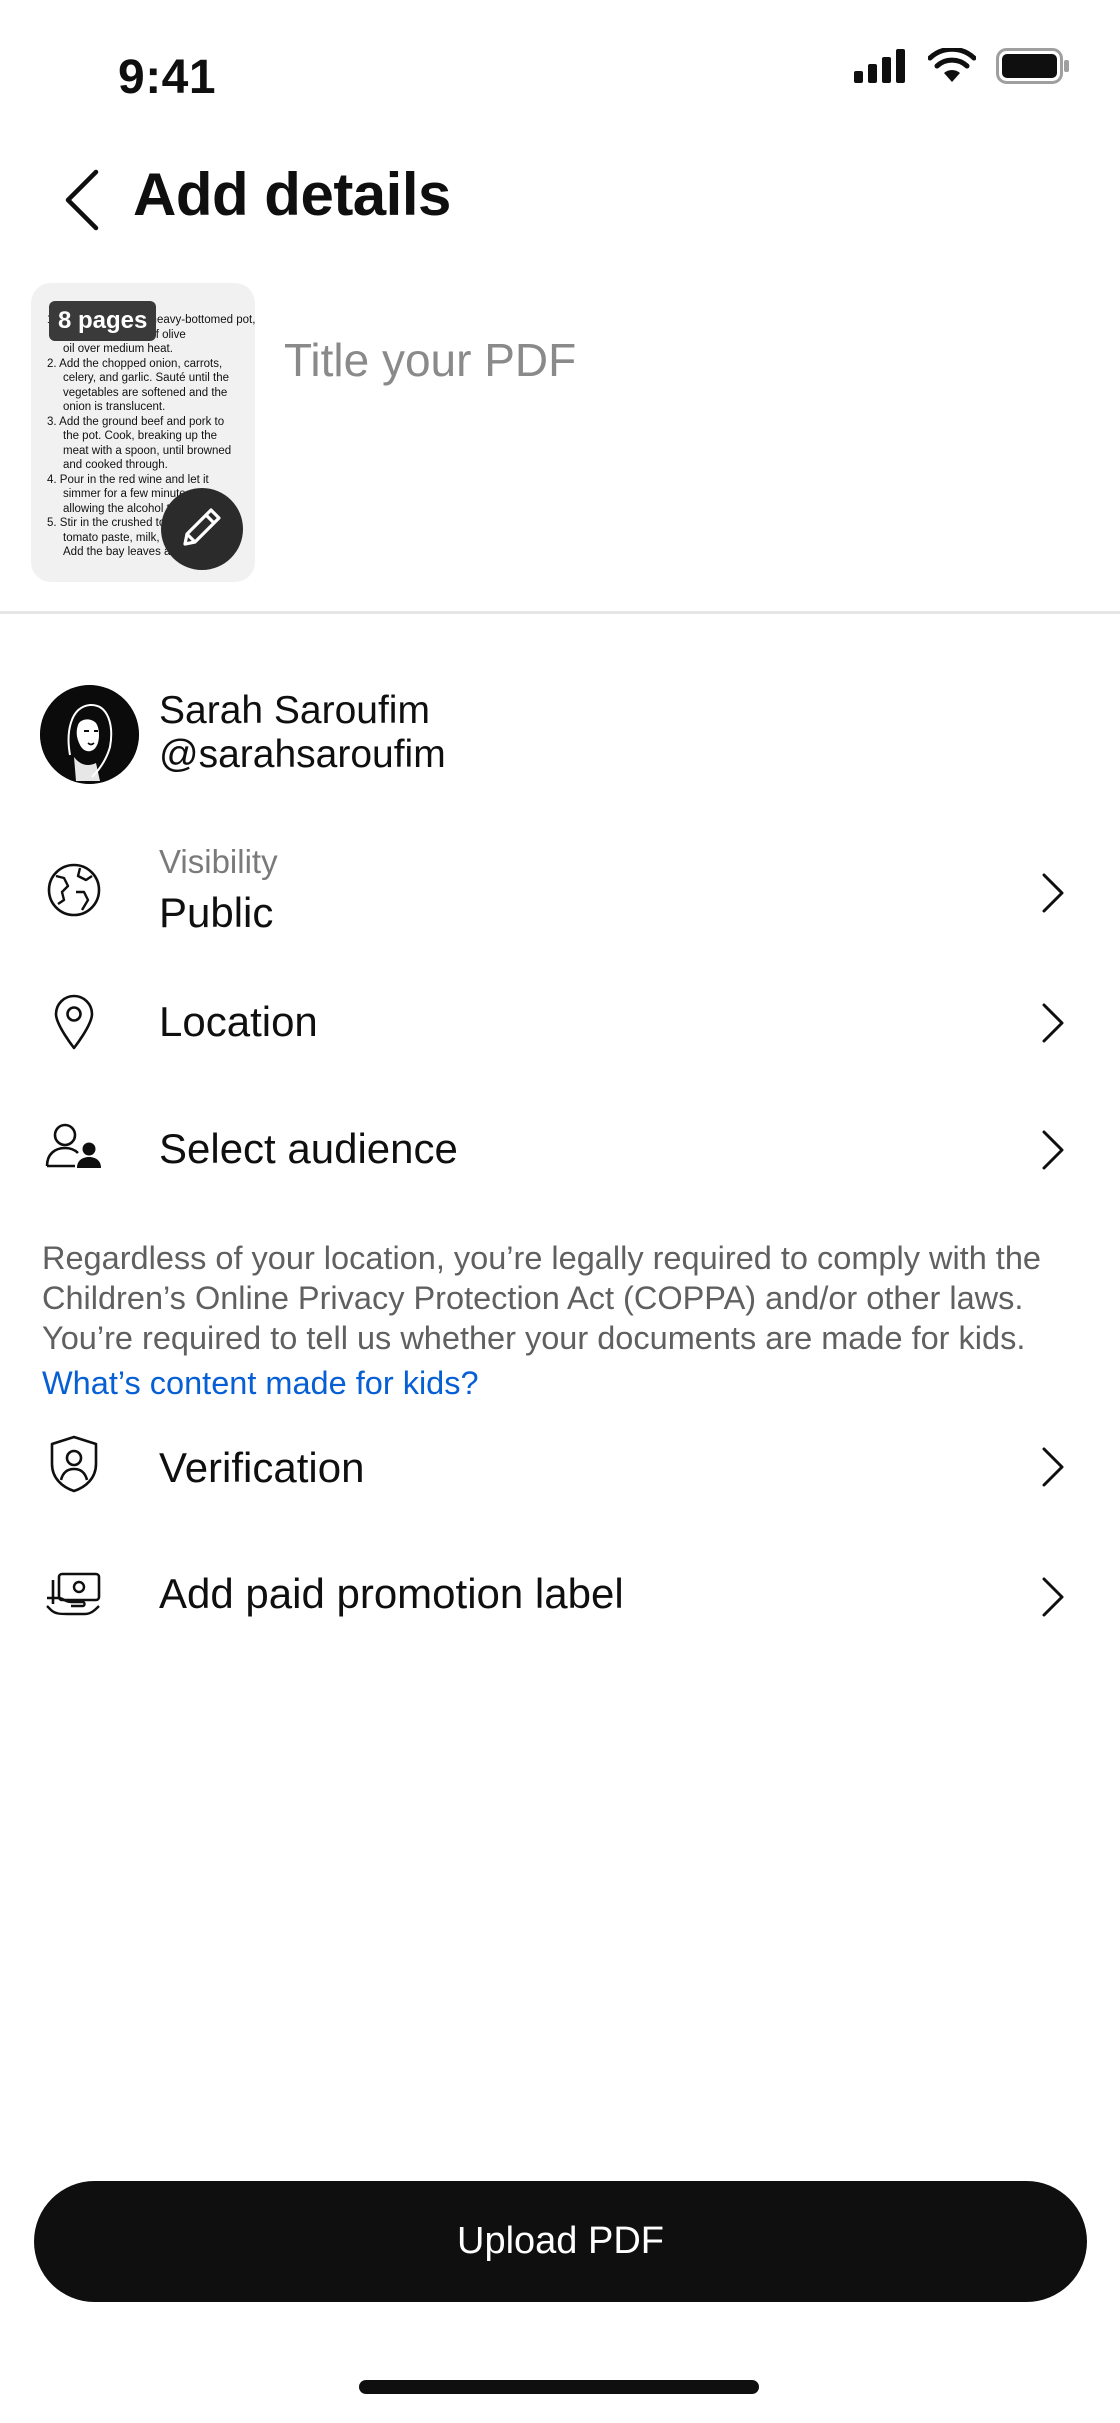  What do you see at coordinates (238, 1021) in the screenshot?
I see `location-label: Location` at bounding box center [238, 1021].